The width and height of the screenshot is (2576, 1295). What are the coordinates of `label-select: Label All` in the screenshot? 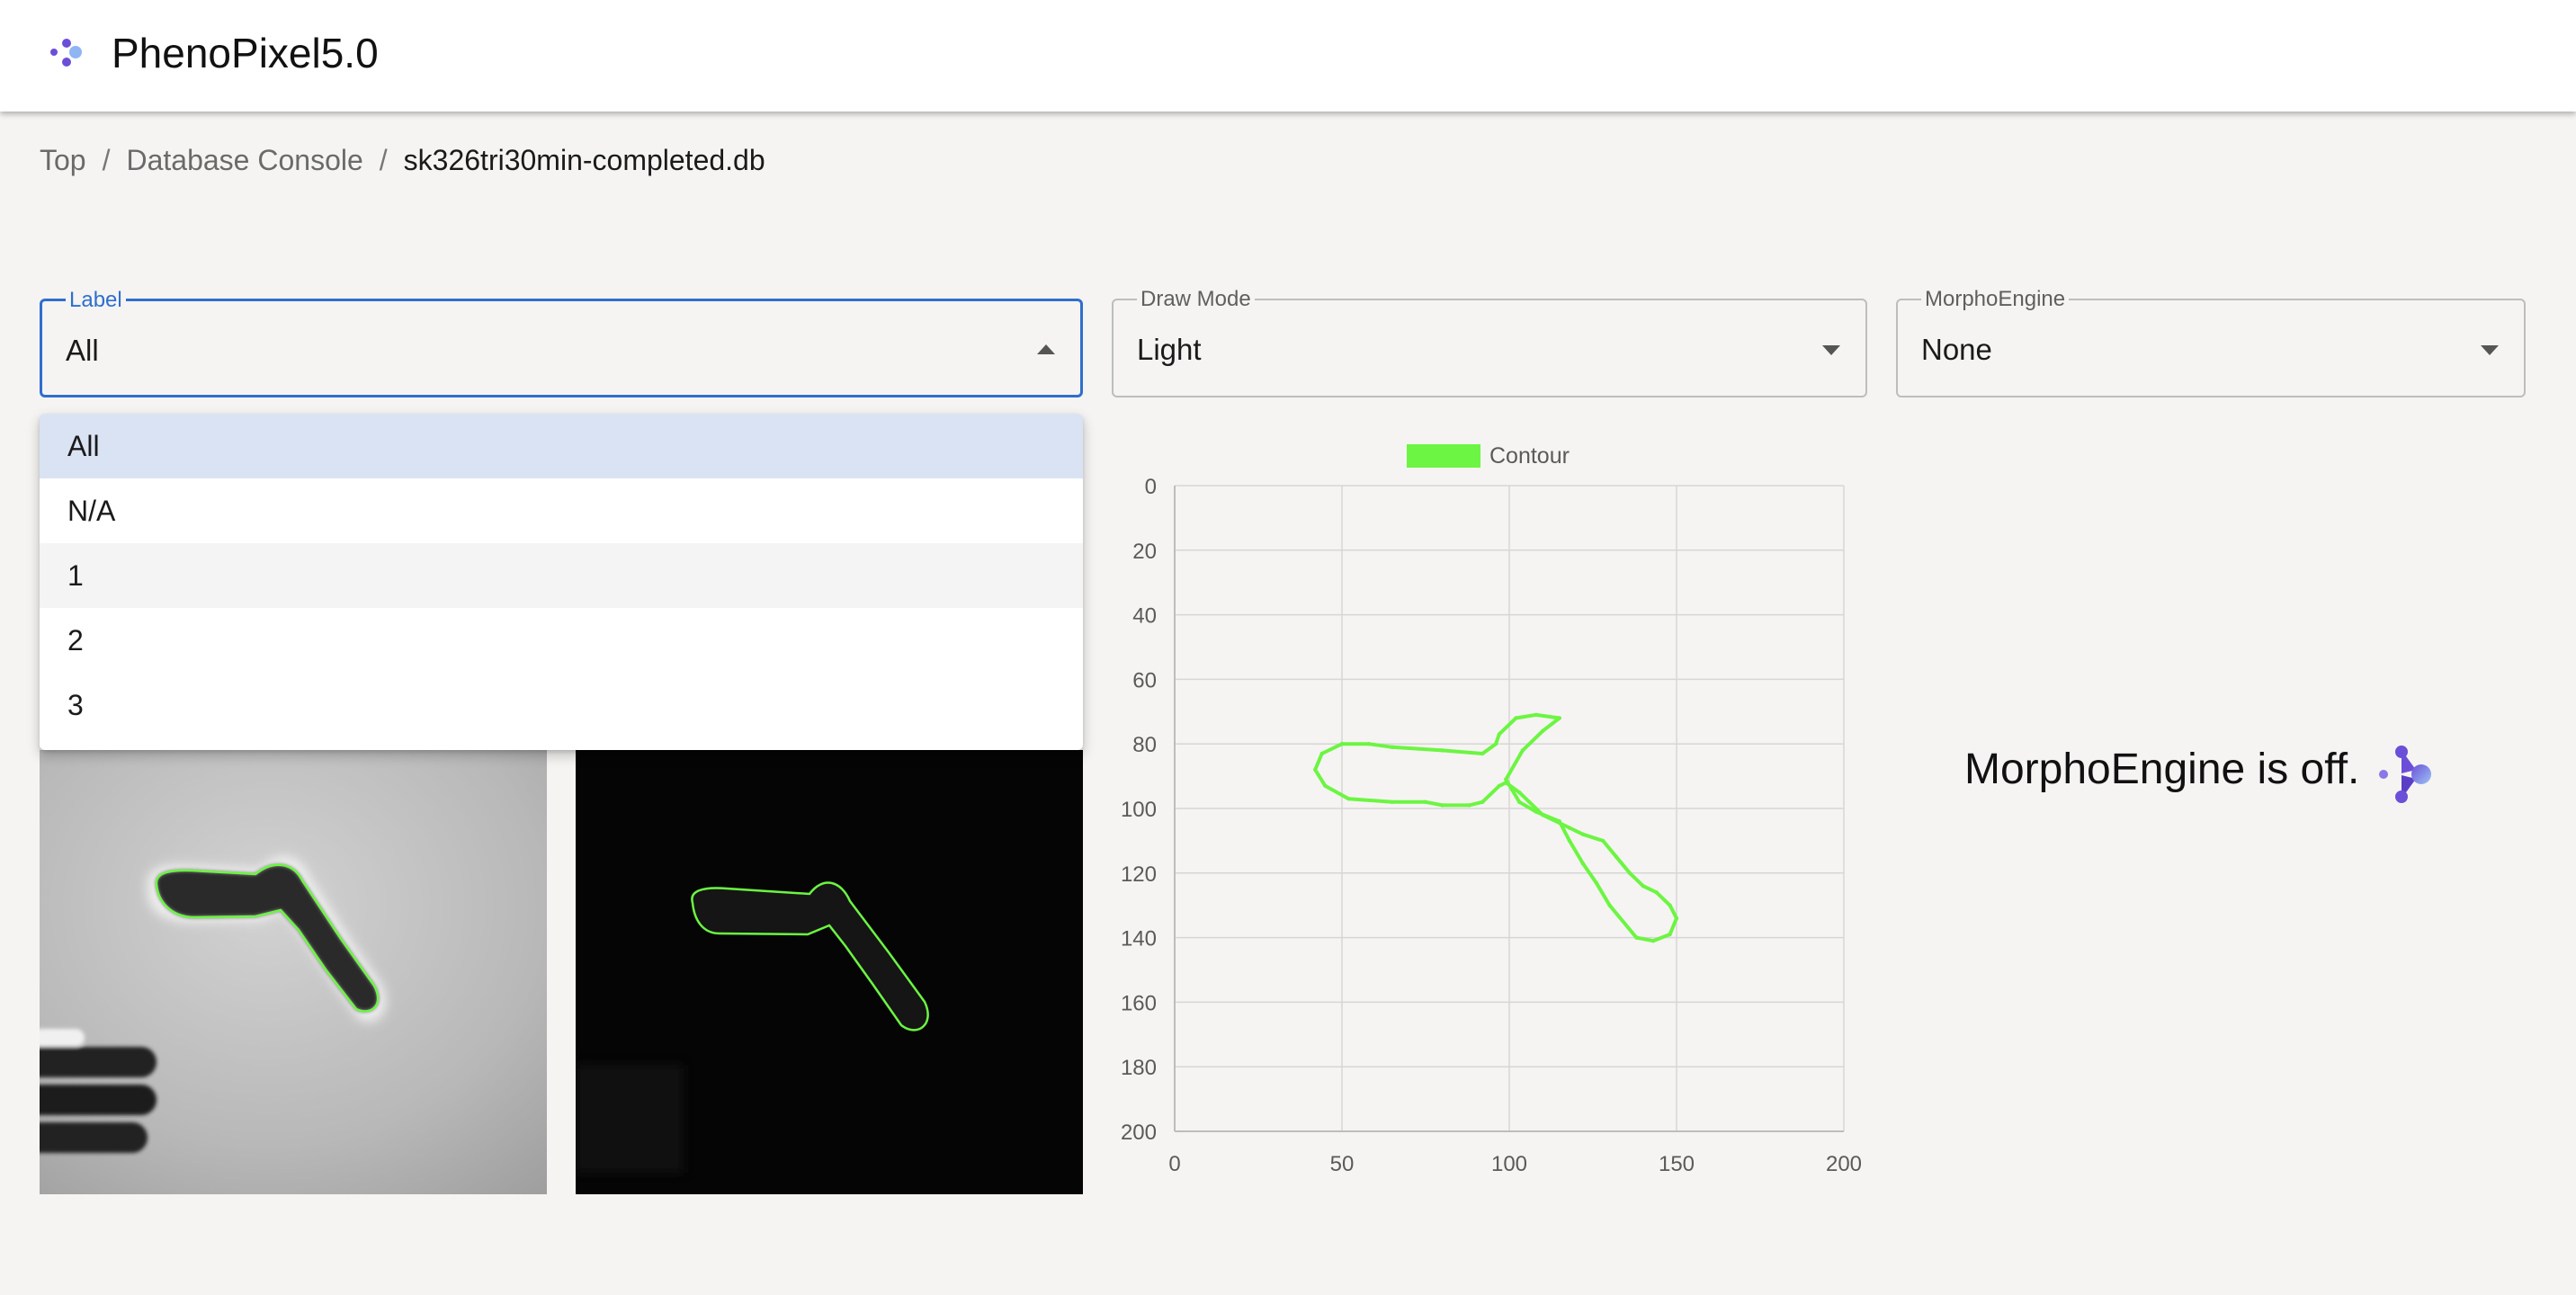 It's located at (561, 343).